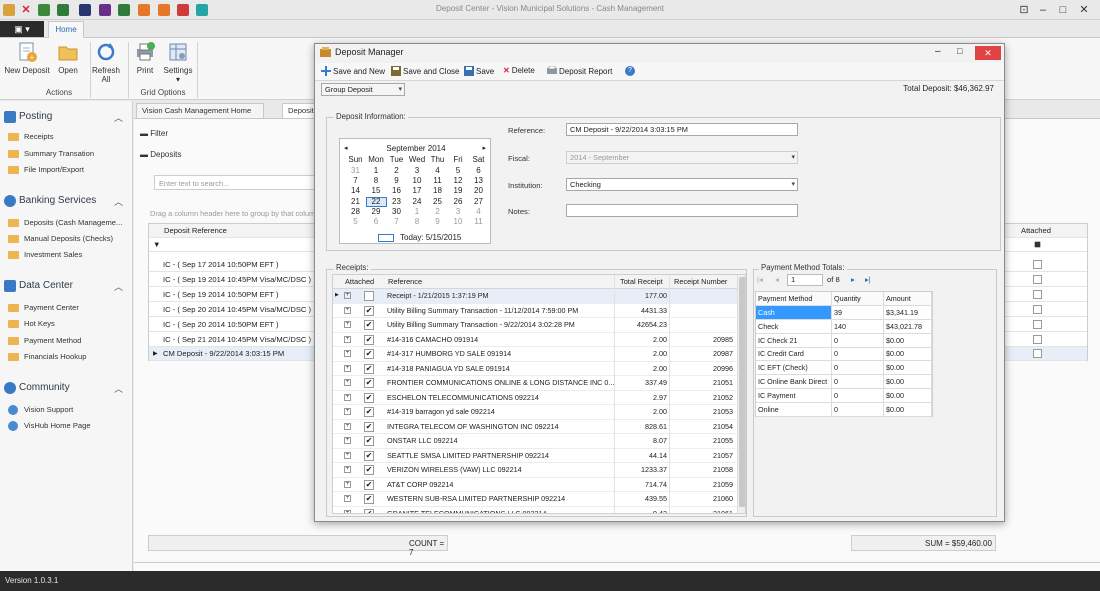  I want to click on calendar-day: 24, so click(417, 201).